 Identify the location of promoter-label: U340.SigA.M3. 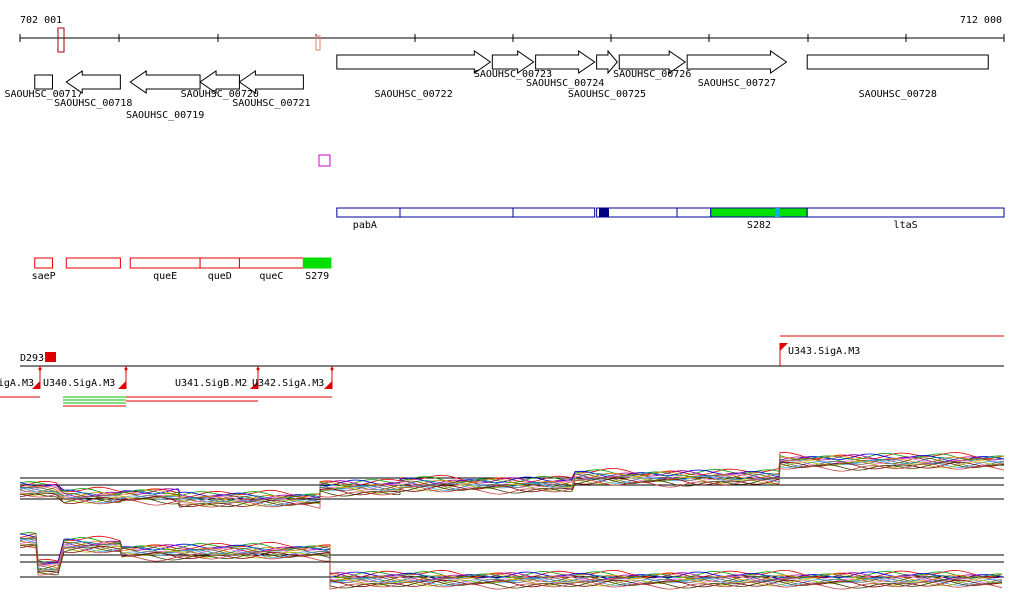
(79, 383).